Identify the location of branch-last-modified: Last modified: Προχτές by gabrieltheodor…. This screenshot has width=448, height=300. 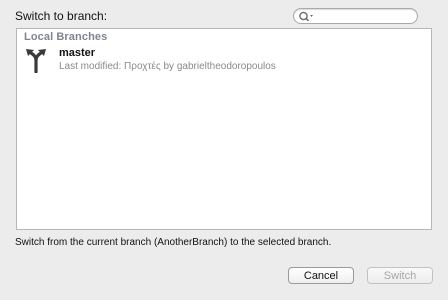
(167, 66).